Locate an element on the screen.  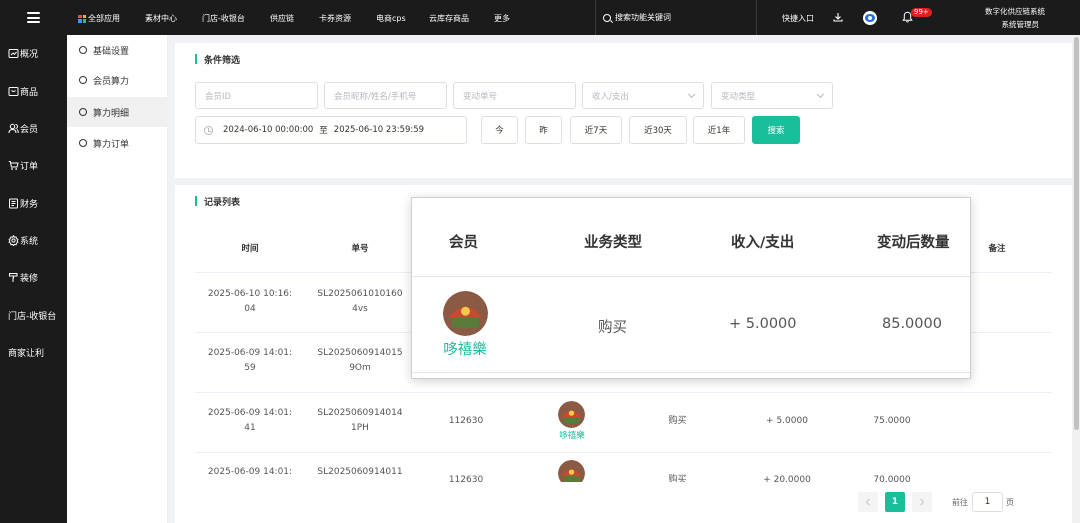
date-separator: 至 is located at coordinates (323, 131).